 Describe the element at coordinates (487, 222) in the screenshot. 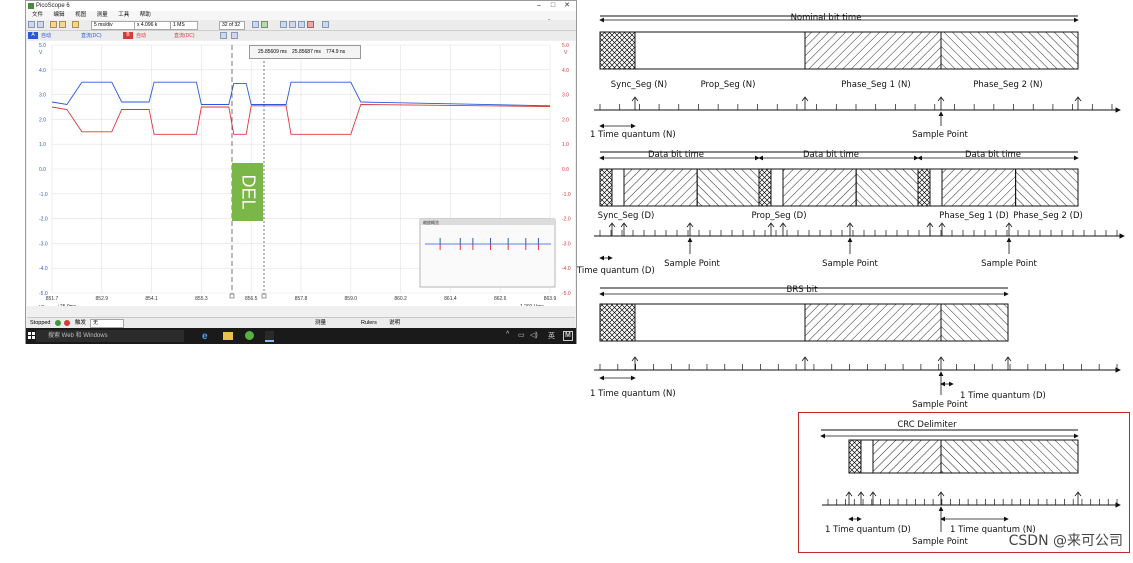

I see `zoom-overview-titlebar` at that location.